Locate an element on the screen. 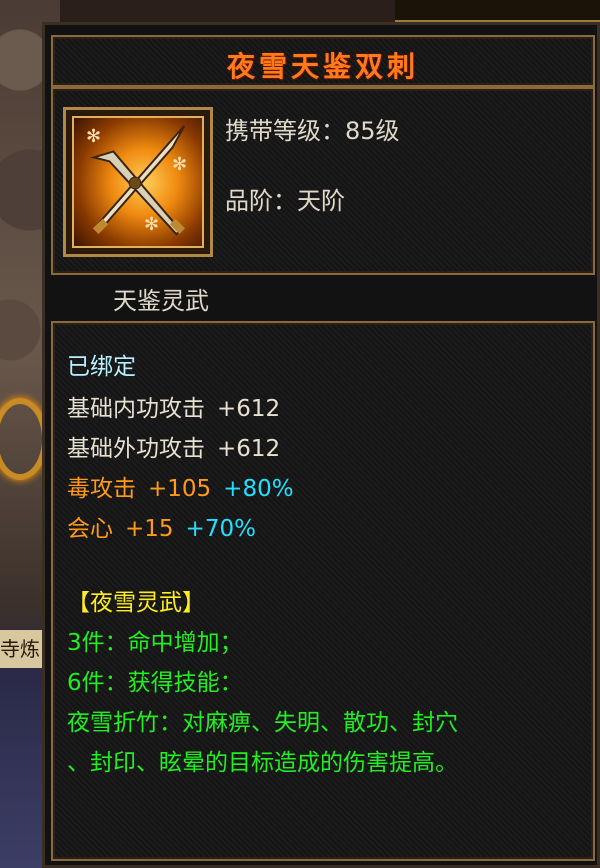 The height and width of the screenshot is (868, 600). dual-daggers-icon: ✻ ✻ ✻ is located at coordinates (138, 182).